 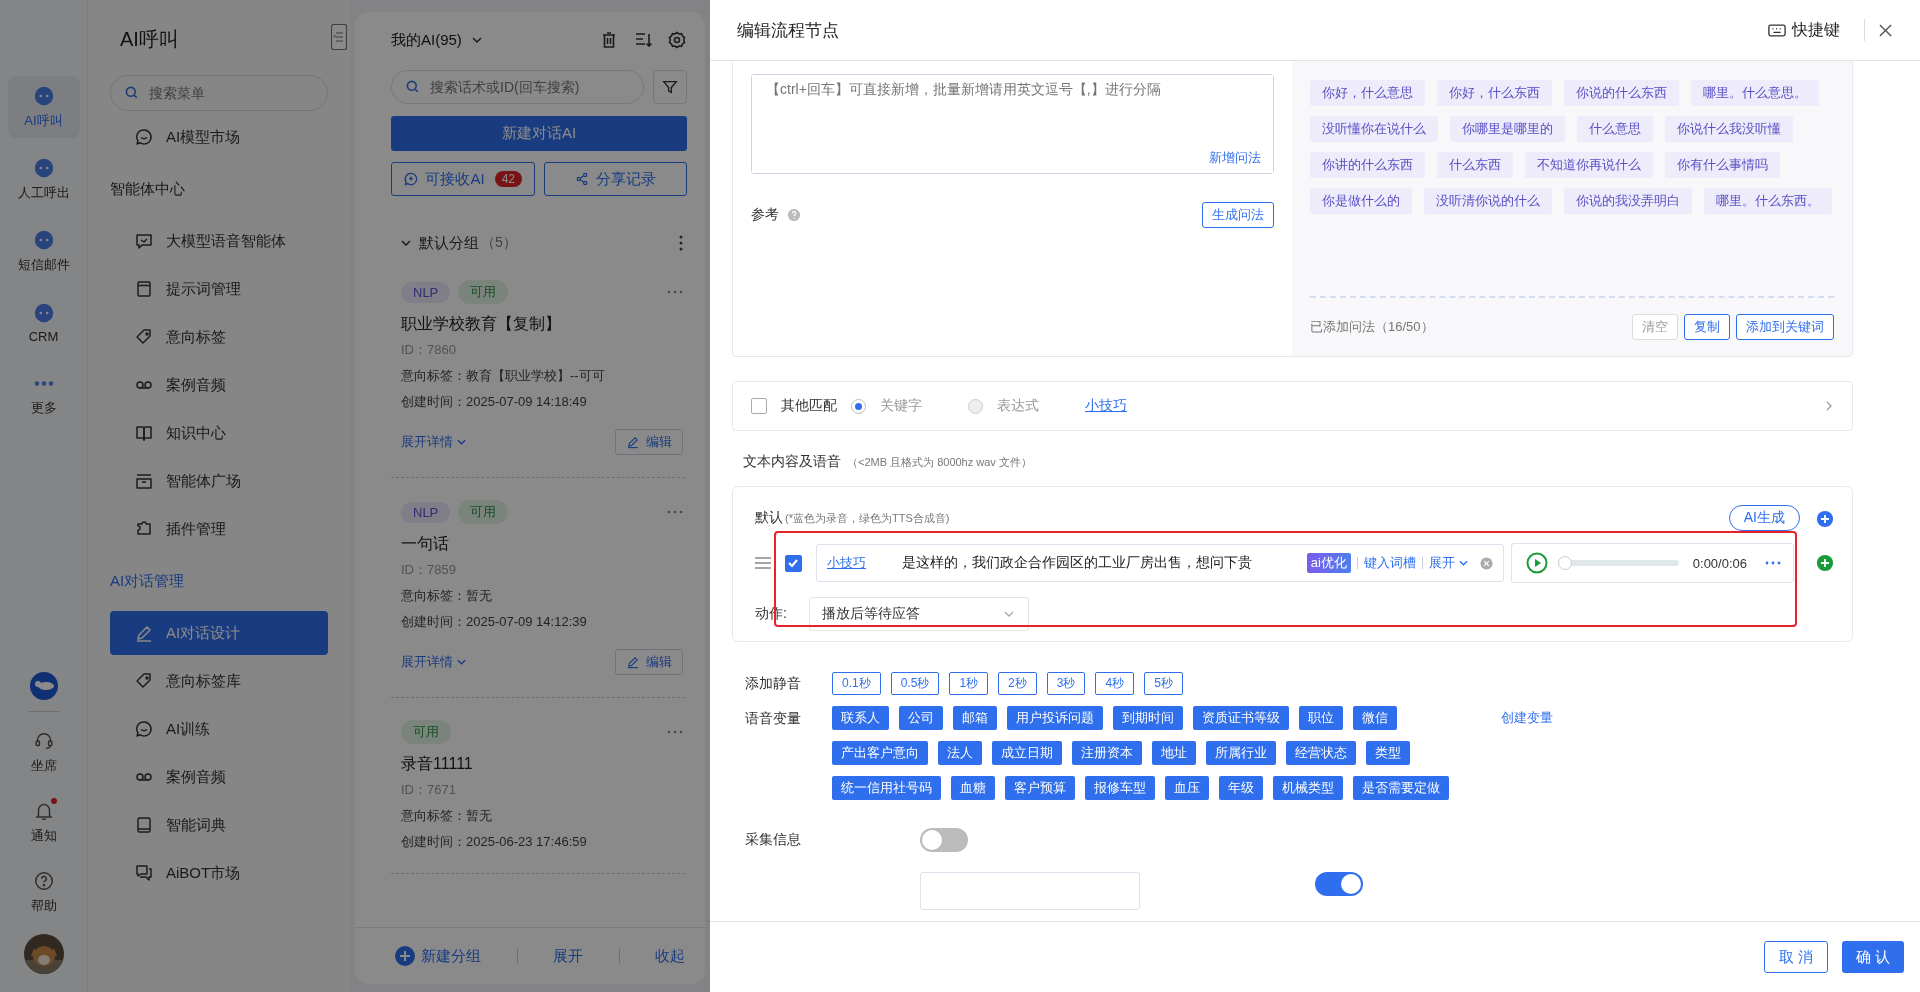 What do you see at coordinates (1030, 891) in the screenshot?
I see `input-field` at bounding box center [1030, 891].